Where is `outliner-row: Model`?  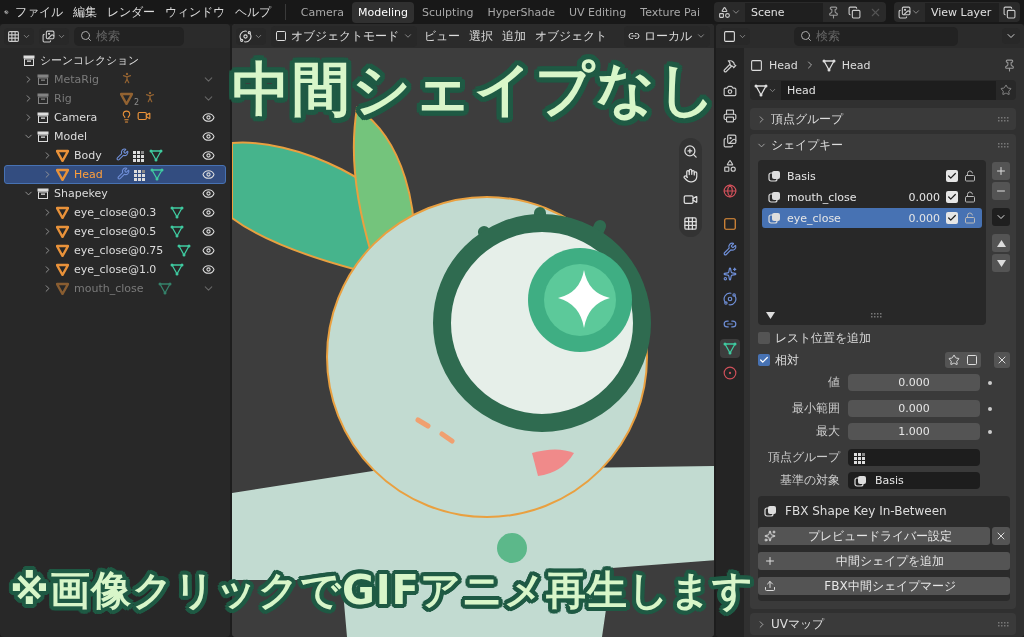 outliner-row: Model is located at coordinates (115, 136).